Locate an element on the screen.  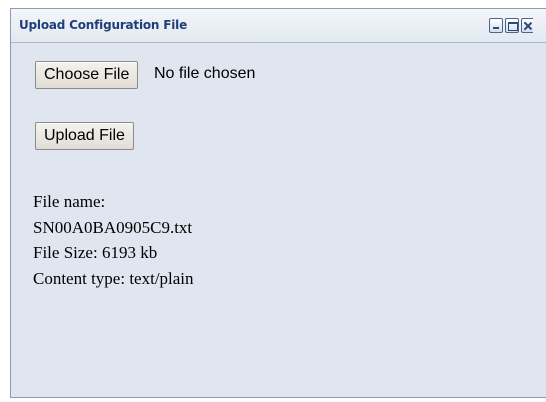
file-size-text: File Size: 6193 kb is located at coordinates (95, 252).